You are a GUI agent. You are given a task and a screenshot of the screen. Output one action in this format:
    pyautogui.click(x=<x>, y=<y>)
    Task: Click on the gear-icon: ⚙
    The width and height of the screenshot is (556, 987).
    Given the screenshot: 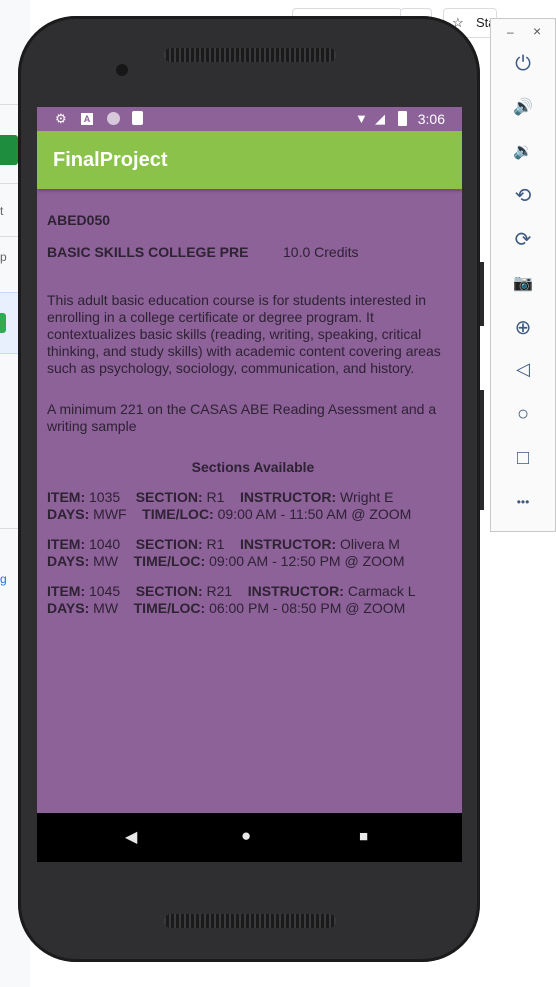 What is the action you would take?
    pyautogui.click(x=61, y=118)
    